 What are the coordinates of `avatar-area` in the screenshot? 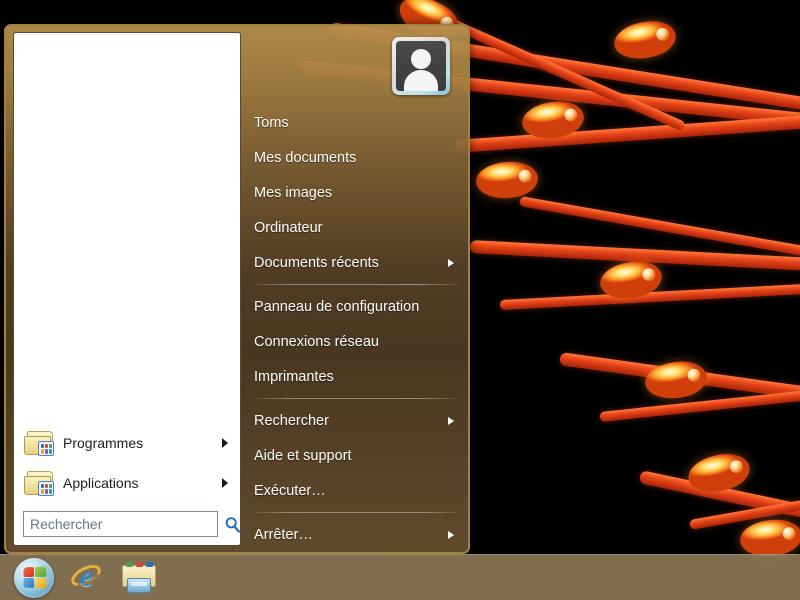 It's located at (354, 65).